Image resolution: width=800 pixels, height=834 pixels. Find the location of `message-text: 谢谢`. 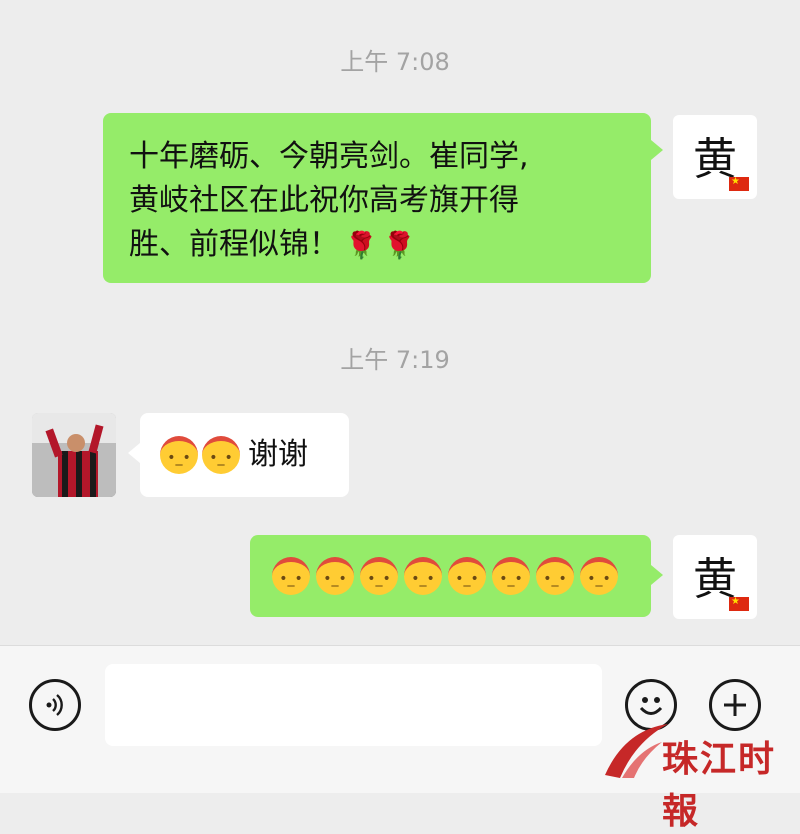

message-text: 谢谢 is located at coordinates (278, 454).